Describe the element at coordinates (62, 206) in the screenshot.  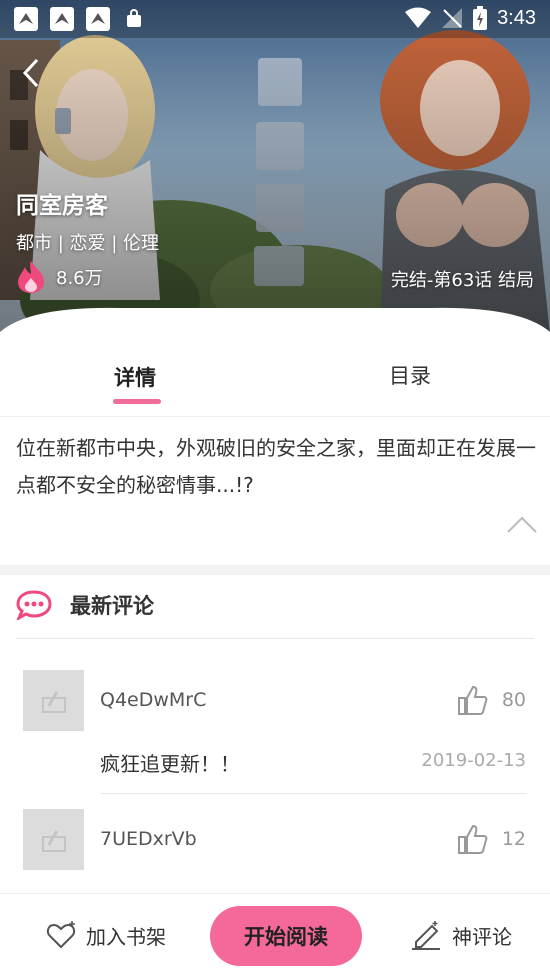
I see `comic-title: 同室房客` at that location.